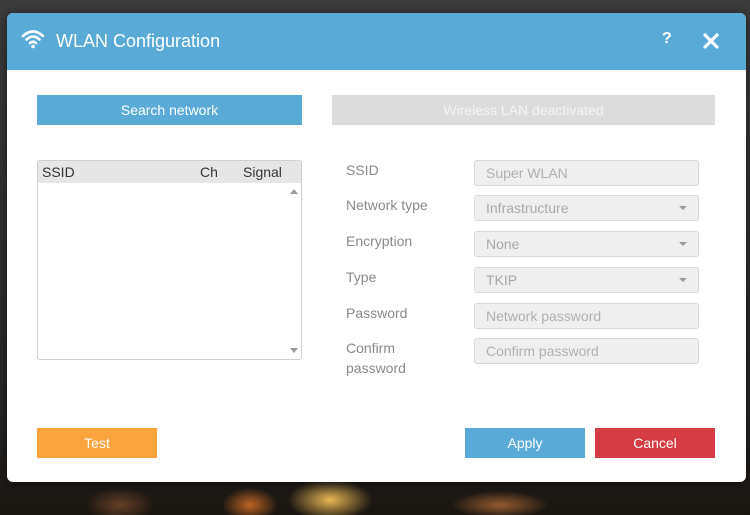  Describe the element at coordinates (387, 205) in the screenshot. I see `network-type-label: Network type` at that location.